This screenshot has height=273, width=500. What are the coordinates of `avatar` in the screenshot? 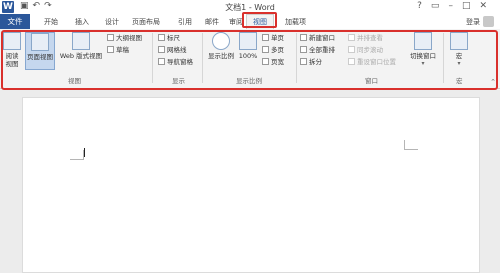 It's located at (488, 21).